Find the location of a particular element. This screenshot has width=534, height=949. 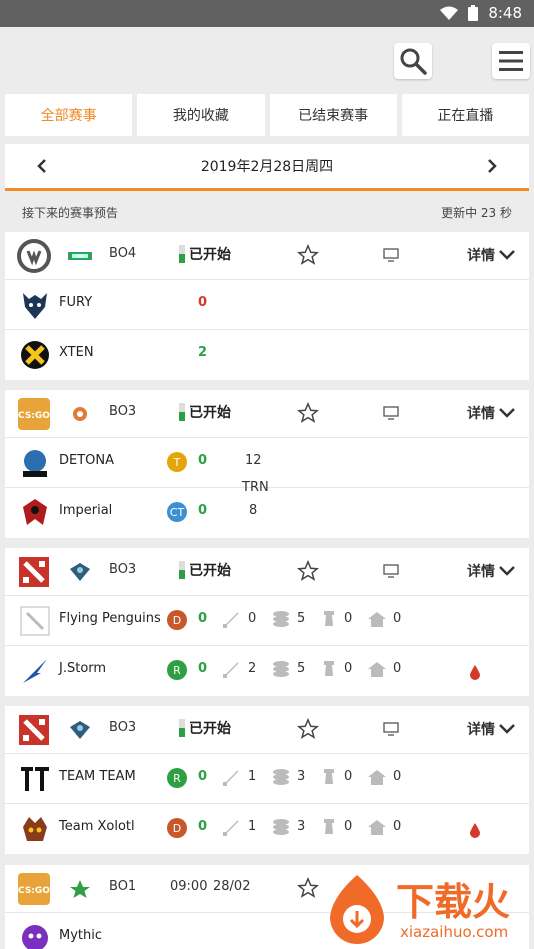

side-badge: D is located at coordinates (177, 828).